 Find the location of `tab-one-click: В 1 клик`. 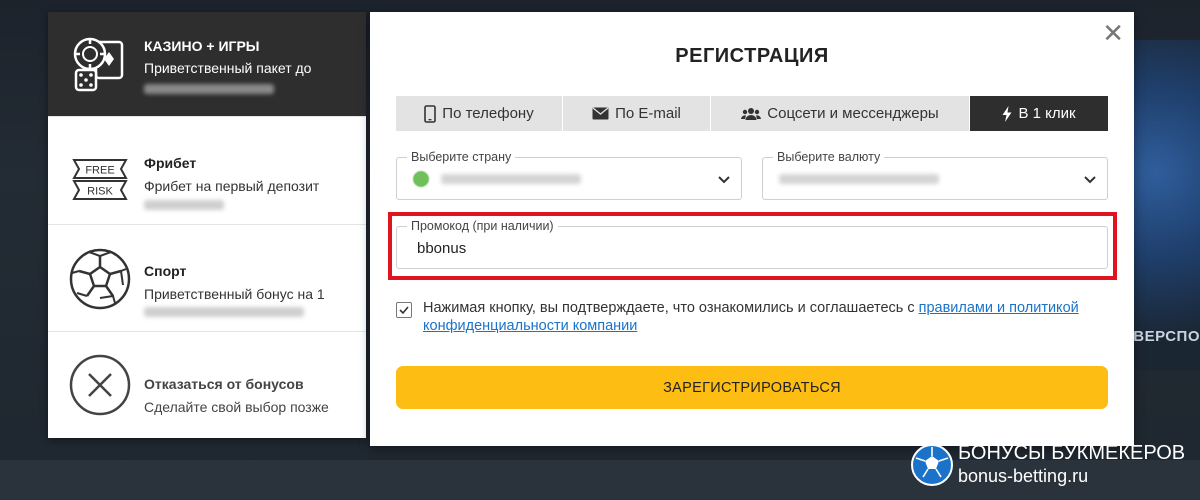

tab-one-click: В 1 клик is located at coordinates (1039, 113).